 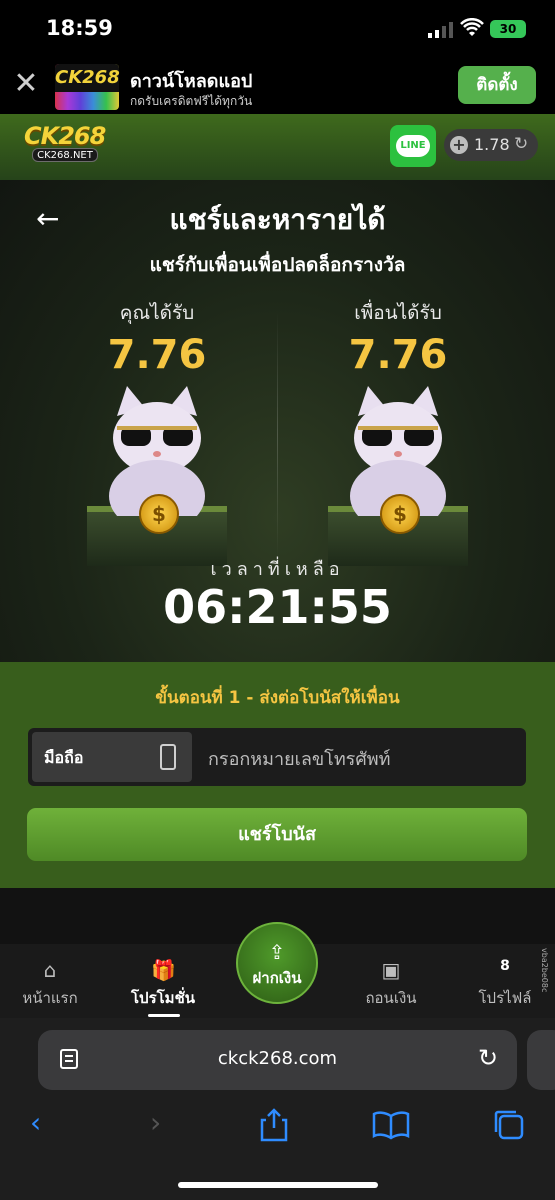 What do you see at coordinates (391, 970) in the screenshot?
I see `wallet-icon: ▣` at bounding box center [391, 970].